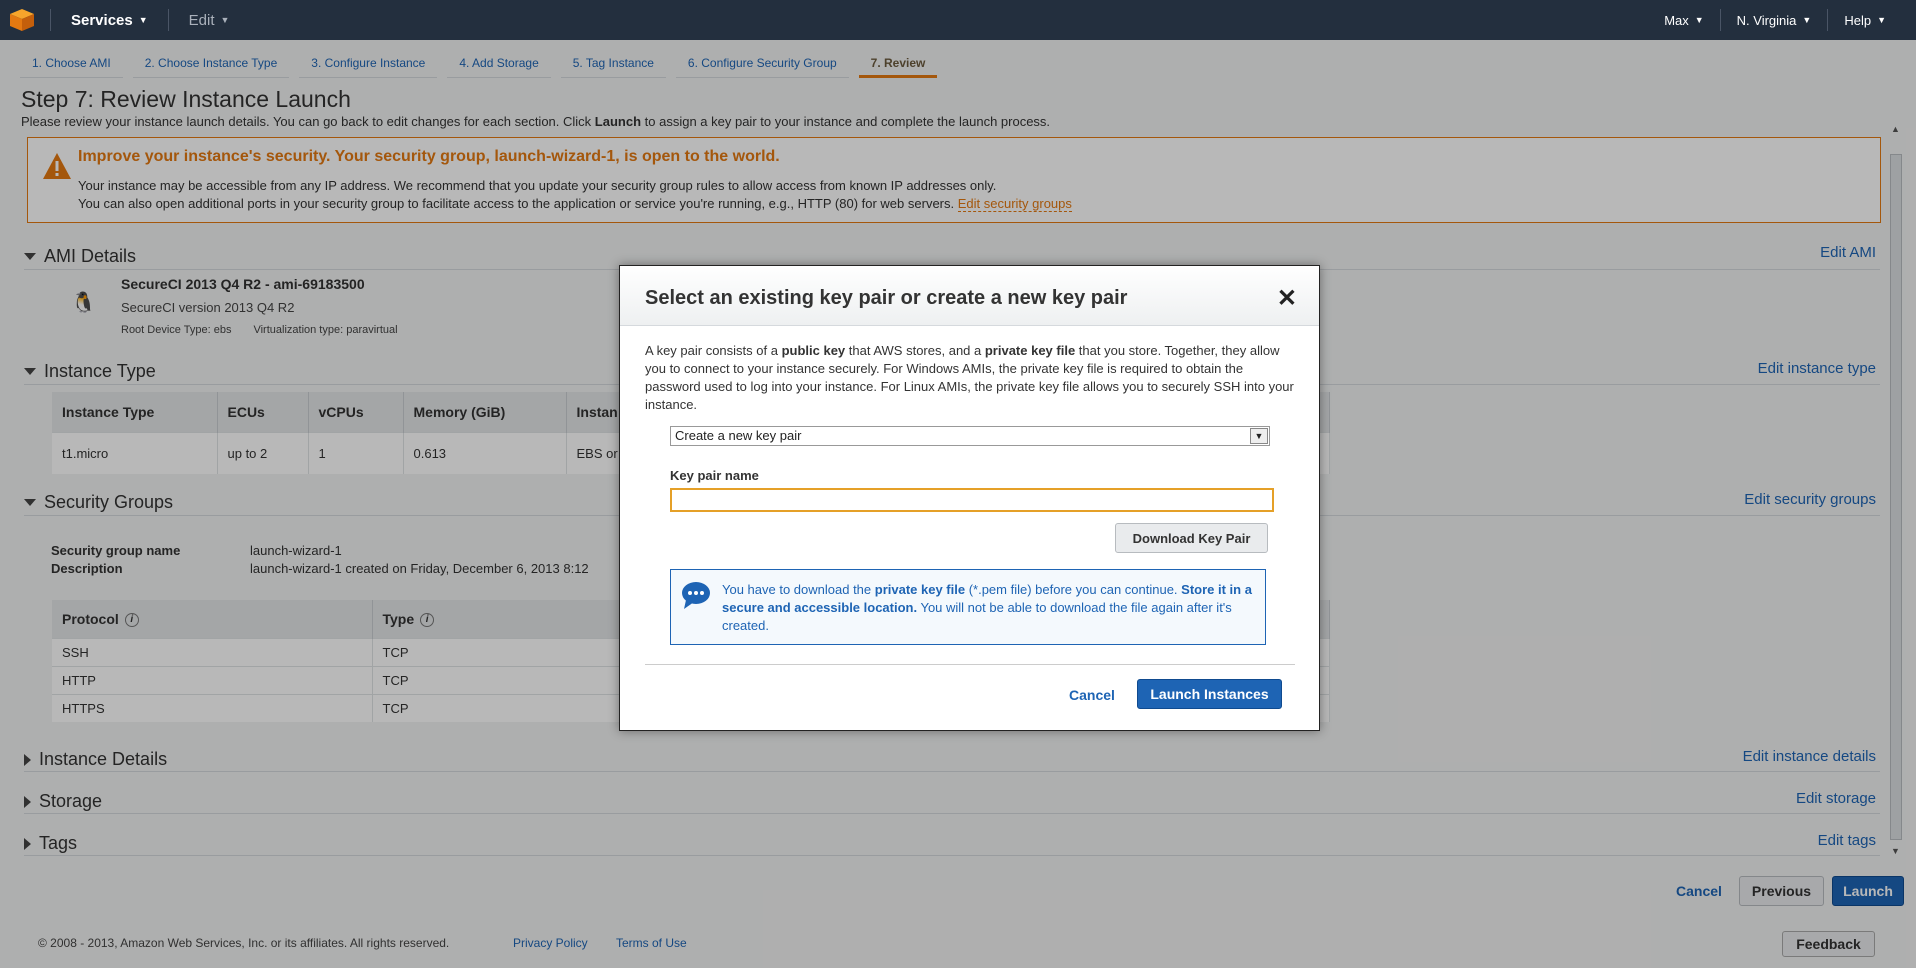  I want to click on info-bold: private key file, so click(920, 589).